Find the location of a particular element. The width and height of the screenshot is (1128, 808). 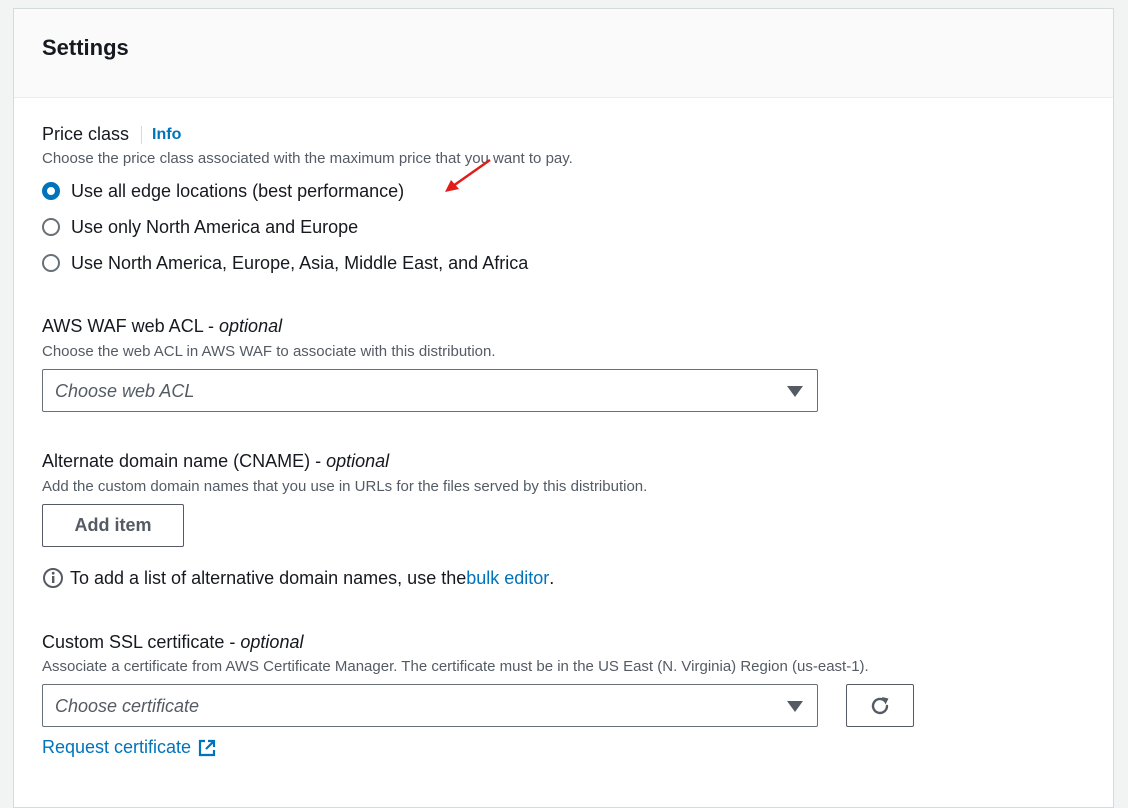

divider is located at coordinates (142, 134).